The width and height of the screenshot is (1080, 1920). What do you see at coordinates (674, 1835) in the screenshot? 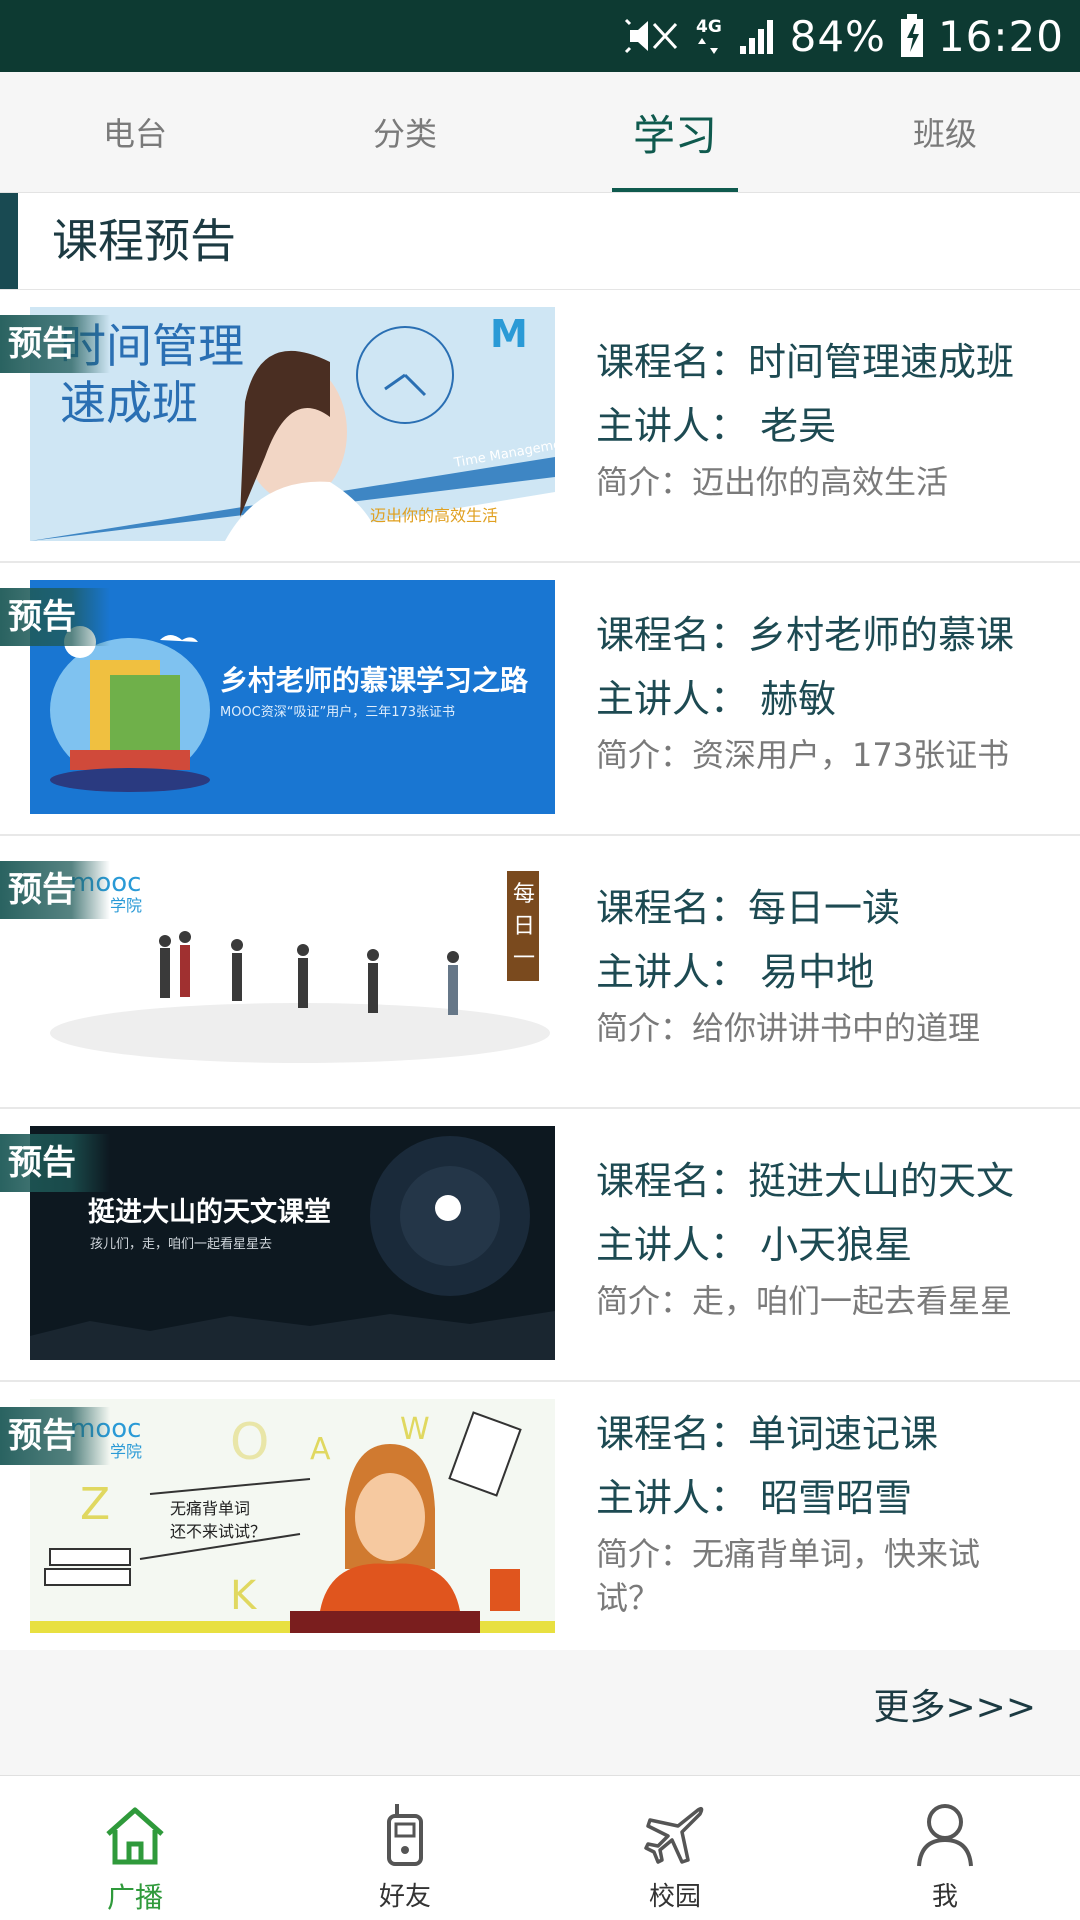
I see `airplane-icon` at bounding box center [674, 1835].